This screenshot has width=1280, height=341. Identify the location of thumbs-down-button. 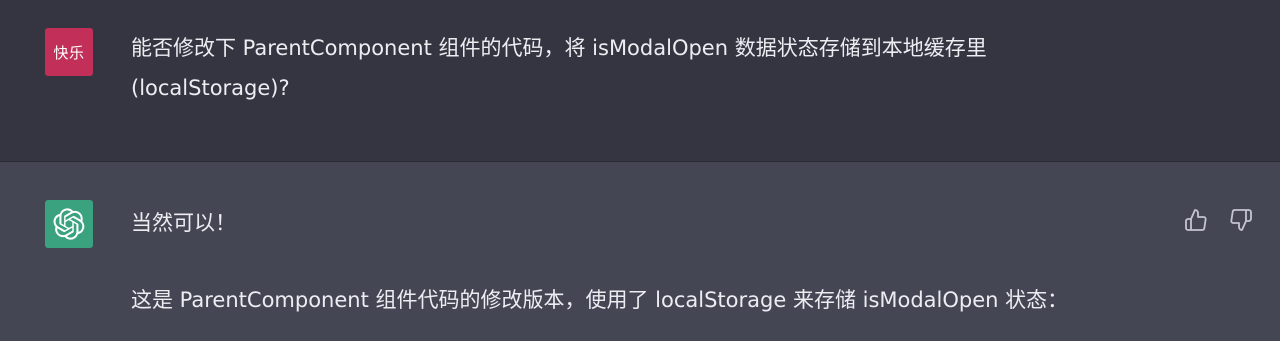
(1241, 220).